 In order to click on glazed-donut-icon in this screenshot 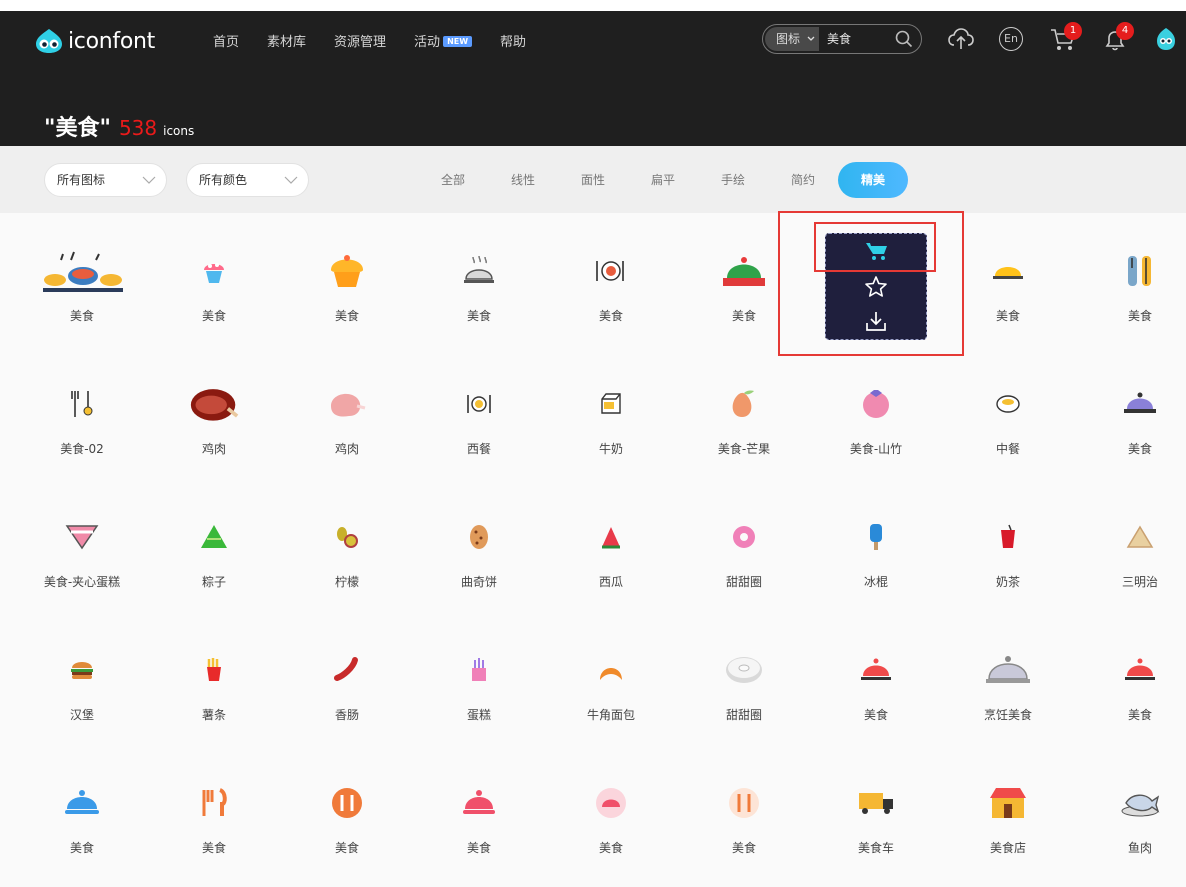, I will do `click(744, 670)`.